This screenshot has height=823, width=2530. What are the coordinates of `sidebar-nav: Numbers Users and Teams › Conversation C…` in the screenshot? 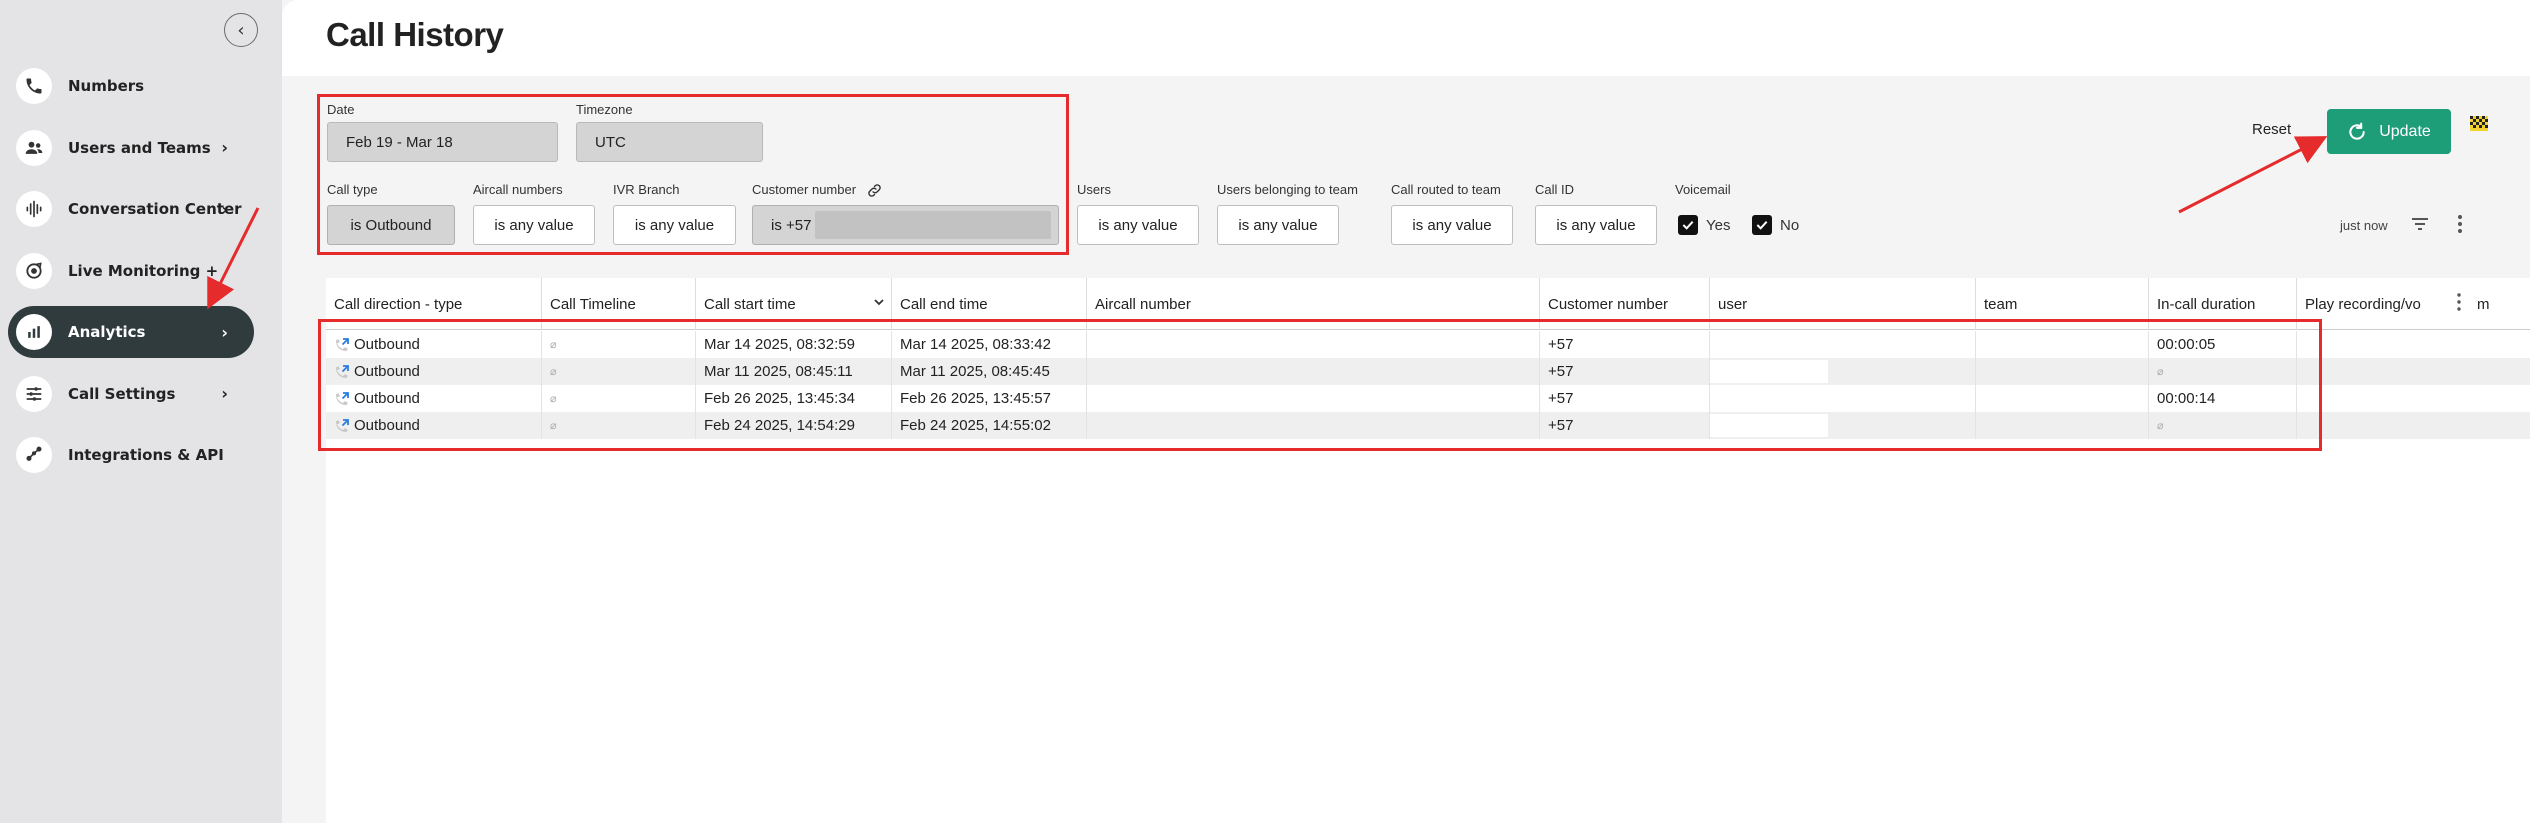 It's located at (131, 275).